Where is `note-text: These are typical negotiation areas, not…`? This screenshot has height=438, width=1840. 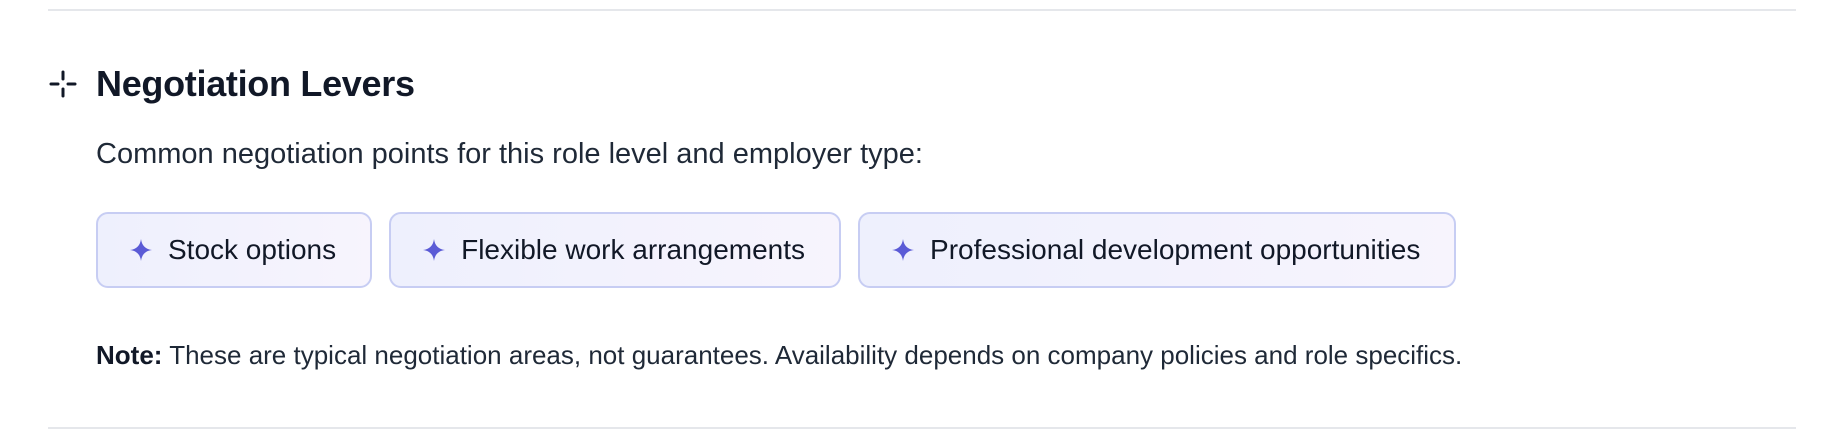
note-text: These are typical negotiation areas, not… is located at coordinates (816, 355).